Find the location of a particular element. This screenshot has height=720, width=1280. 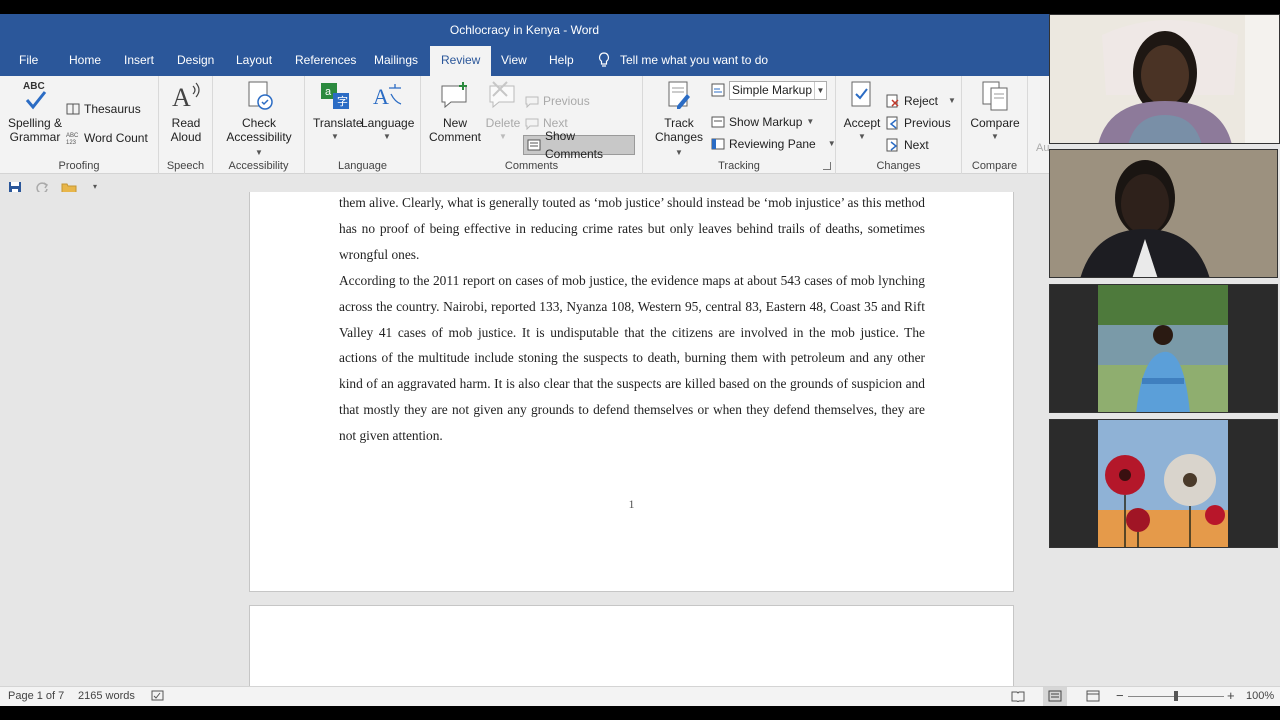

print-layout-icon is located at coordinates (1055, 696).